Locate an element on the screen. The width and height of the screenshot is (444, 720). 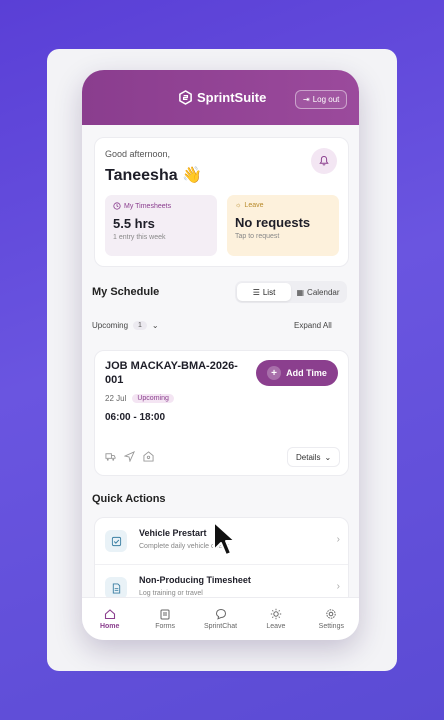
navigation-icon is located at coordinates (129, 456).